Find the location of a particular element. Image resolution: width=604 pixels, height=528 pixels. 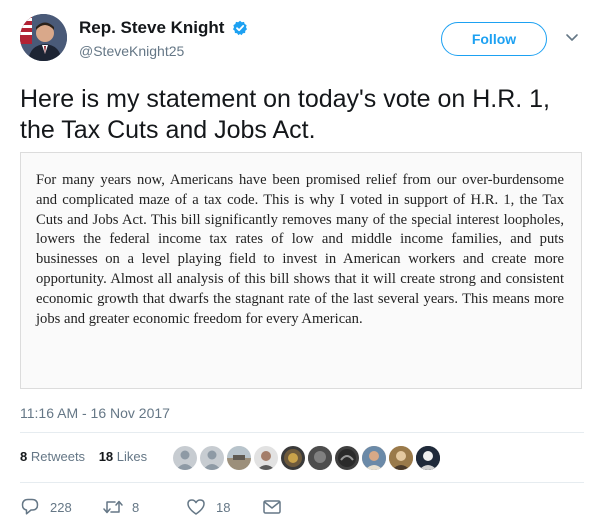

author-handle: @SteveKnight25 is located at coordinates (131, 51).